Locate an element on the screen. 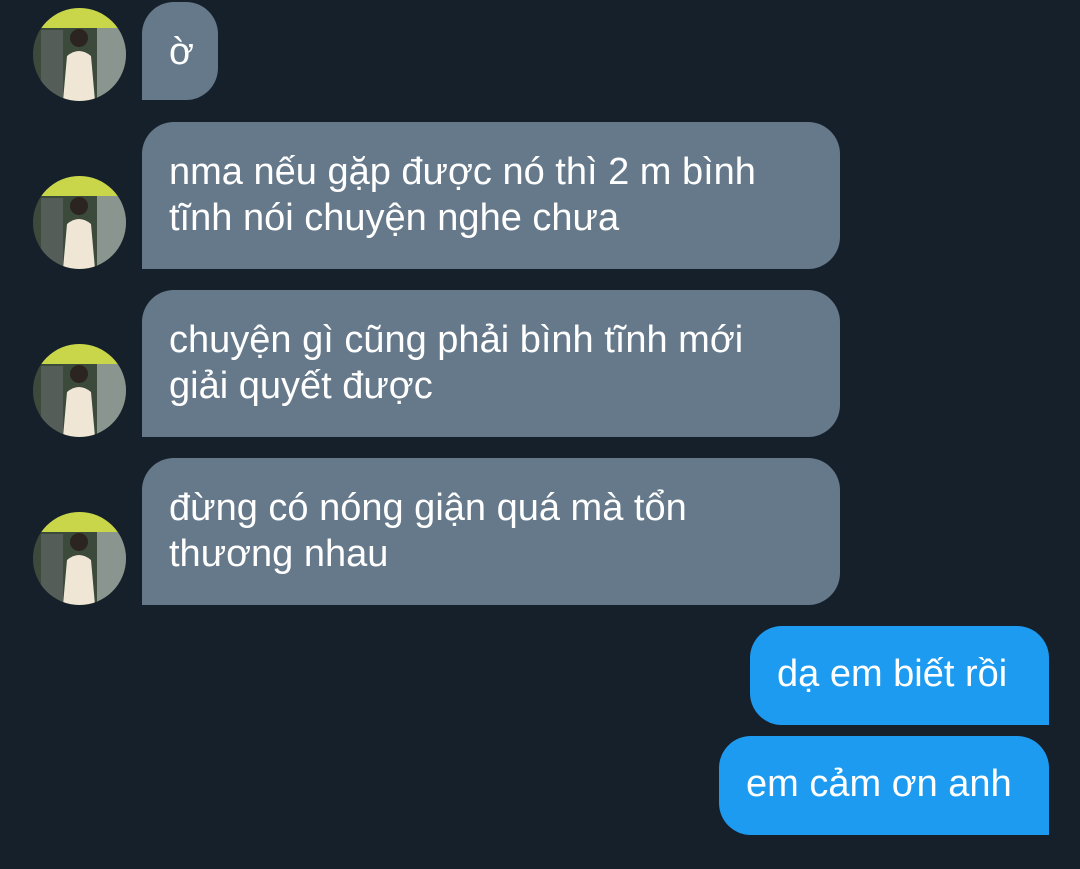 The image size is (1080, 869). message-bubble-sent: em cảm ơn anh is located at coordinates (884, 785).